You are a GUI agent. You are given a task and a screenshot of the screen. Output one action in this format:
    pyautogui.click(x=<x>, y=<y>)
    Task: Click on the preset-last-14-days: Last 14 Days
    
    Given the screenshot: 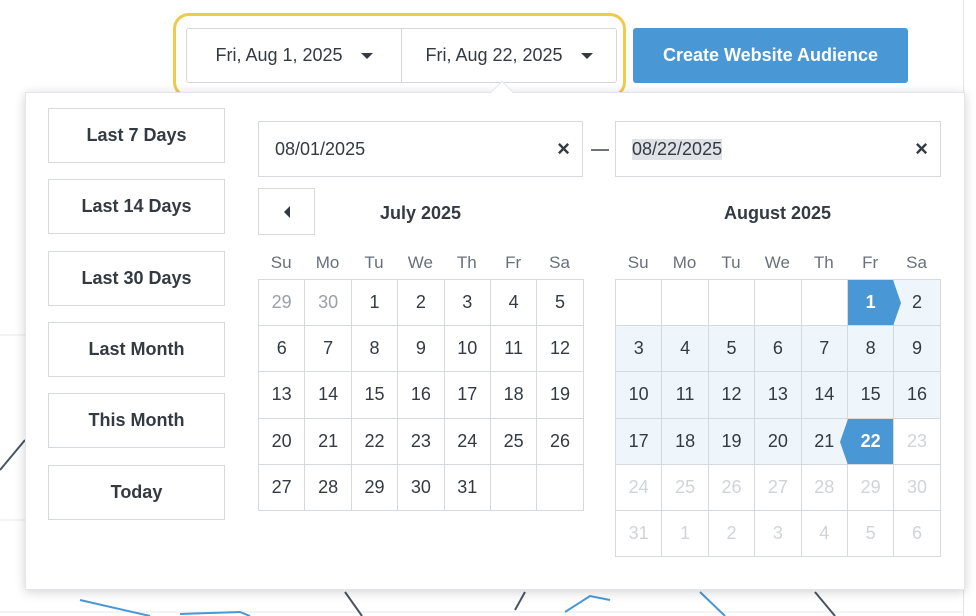 What is the action you would take?
    pyautogui.click(x=136, y=206)
    